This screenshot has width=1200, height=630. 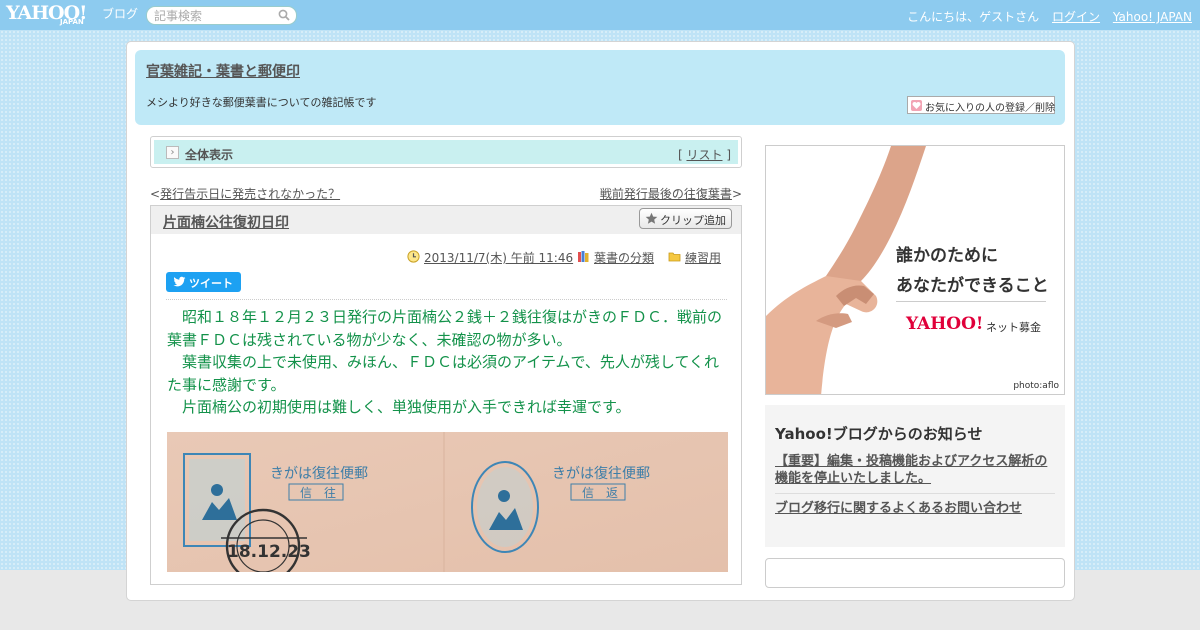 I want to click on list-bracket-open: [, so click(x=680, y=155).